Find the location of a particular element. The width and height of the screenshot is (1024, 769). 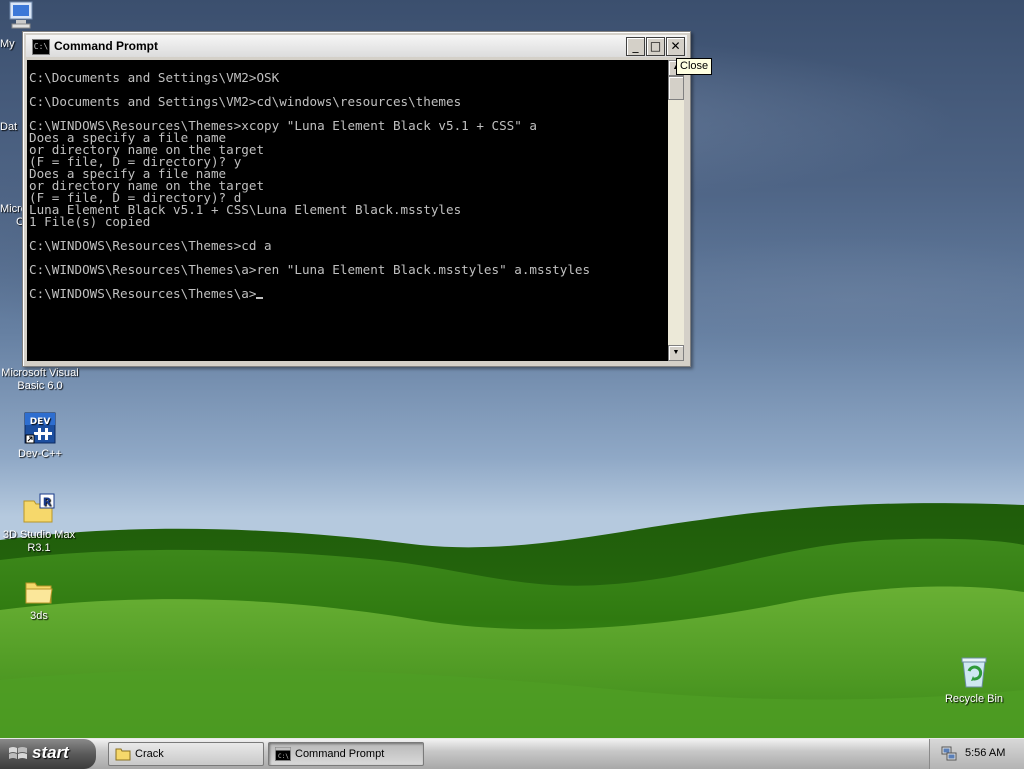

icon-label: Recycle Bin is located at coordinates (974, 699).